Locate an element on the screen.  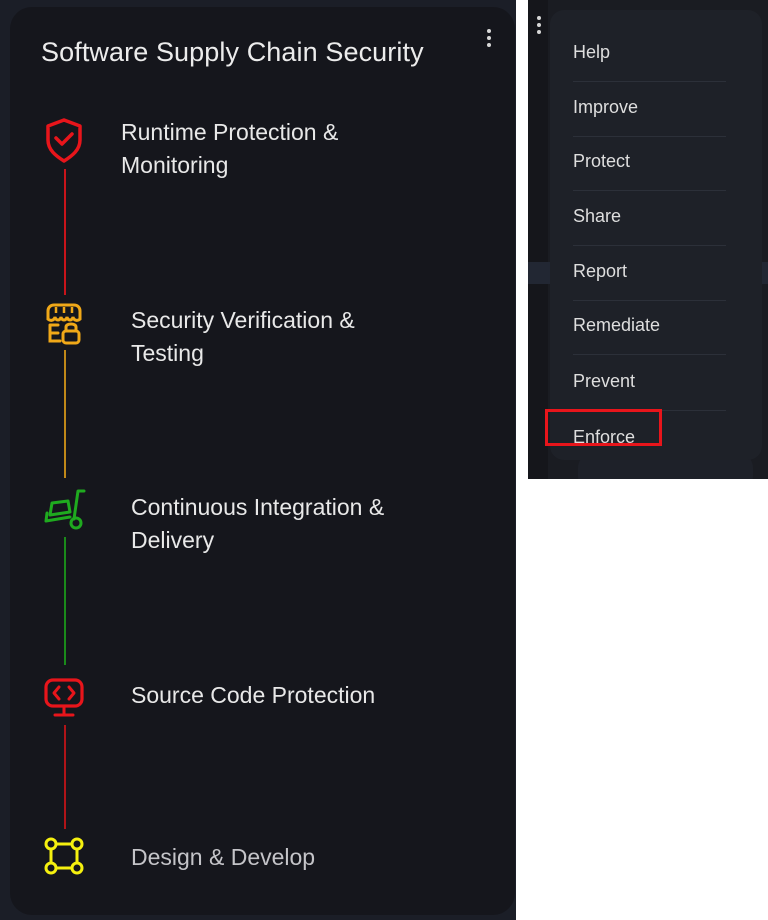
menu-item-share: Share is located at coordinates (649, 219).